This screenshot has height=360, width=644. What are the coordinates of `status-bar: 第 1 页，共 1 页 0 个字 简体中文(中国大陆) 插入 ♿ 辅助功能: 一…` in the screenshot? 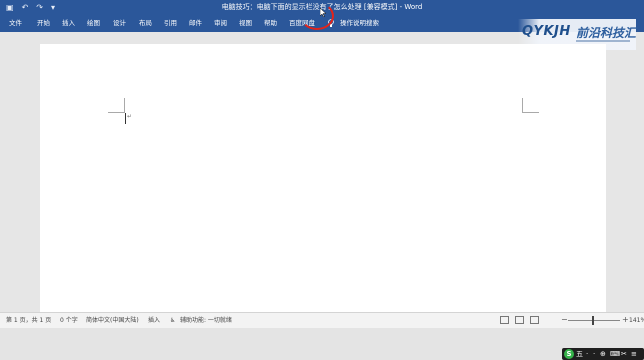 It's located at (322, 320).